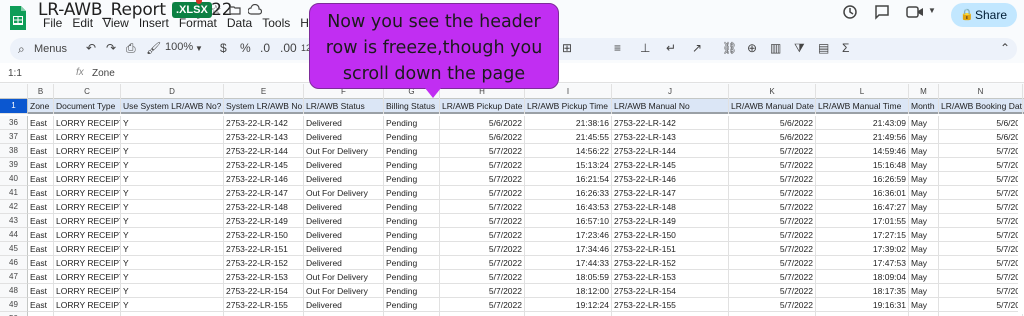  What do you see at coordinates (52, 23) in the screenshot?
I see `menu-file: File` at bounding box center [52, 23].